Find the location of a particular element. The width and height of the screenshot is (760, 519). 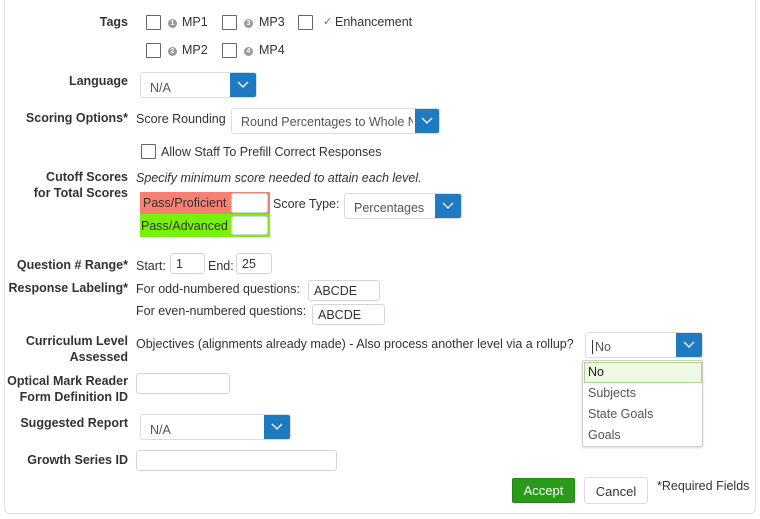

cutoff-label-line2: for Total Scores is located at coordinates (80, 193).